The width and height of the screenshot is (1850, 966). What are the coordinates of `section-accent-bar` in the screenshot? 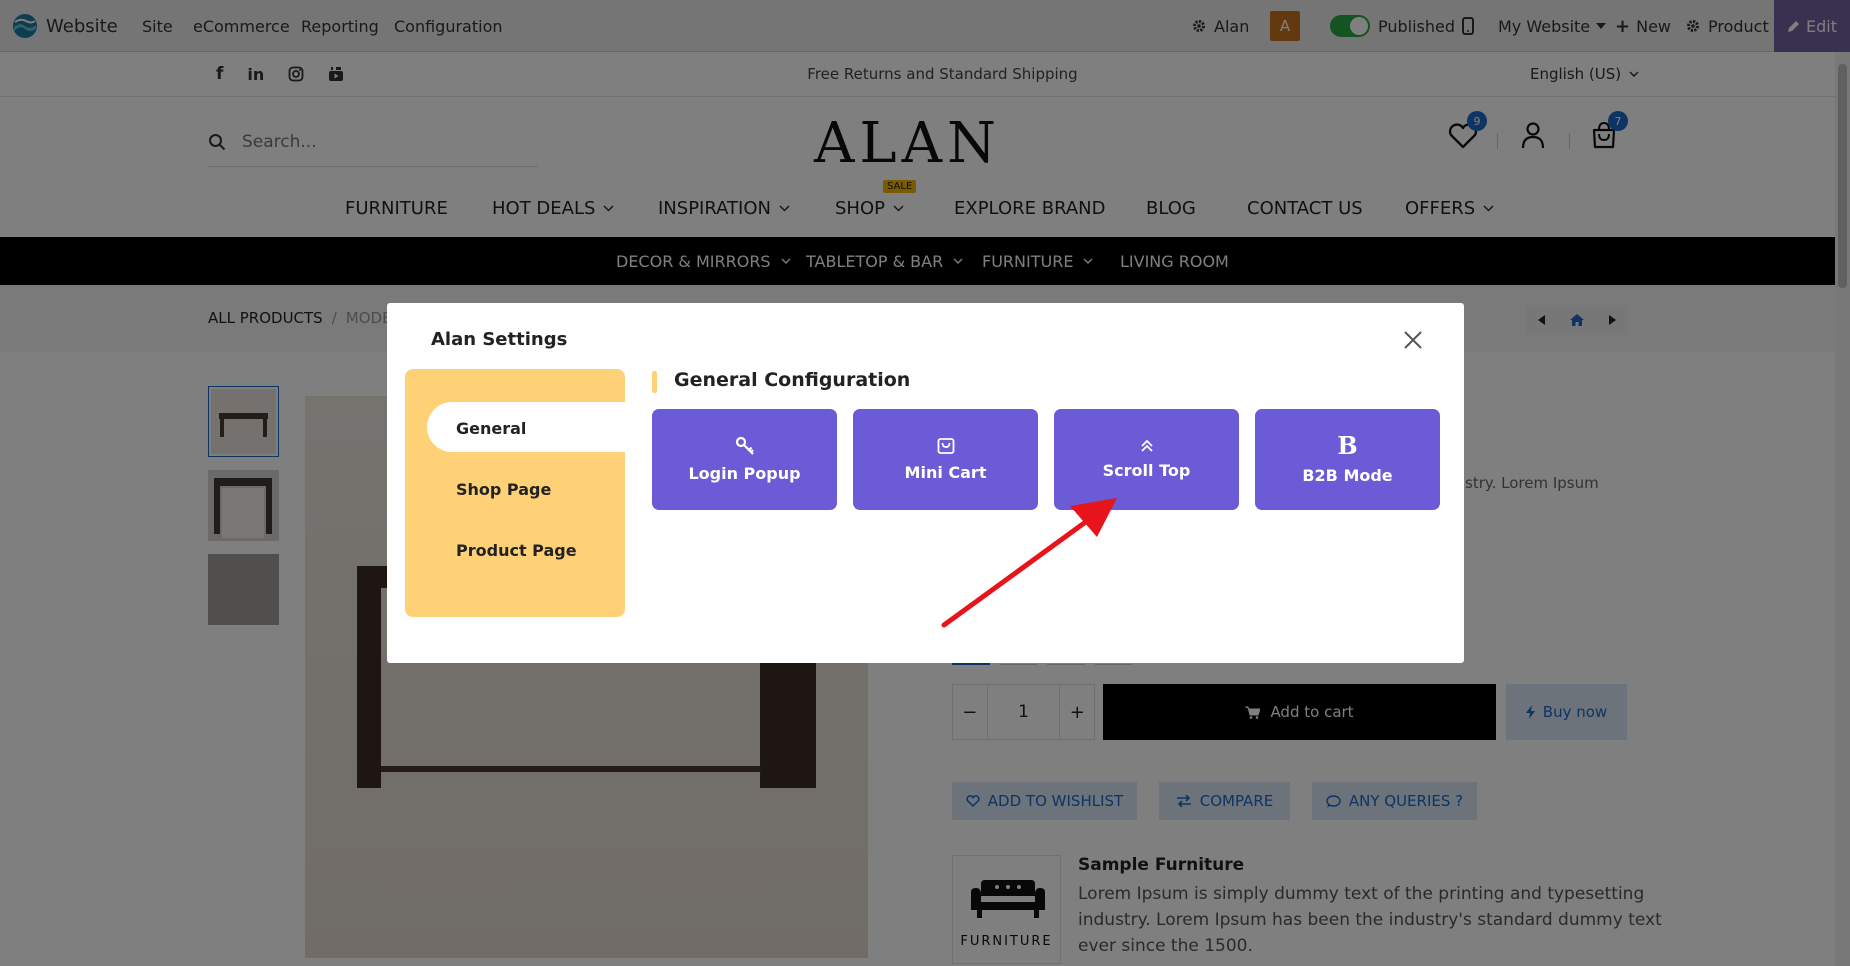 It's located at (654, 382).